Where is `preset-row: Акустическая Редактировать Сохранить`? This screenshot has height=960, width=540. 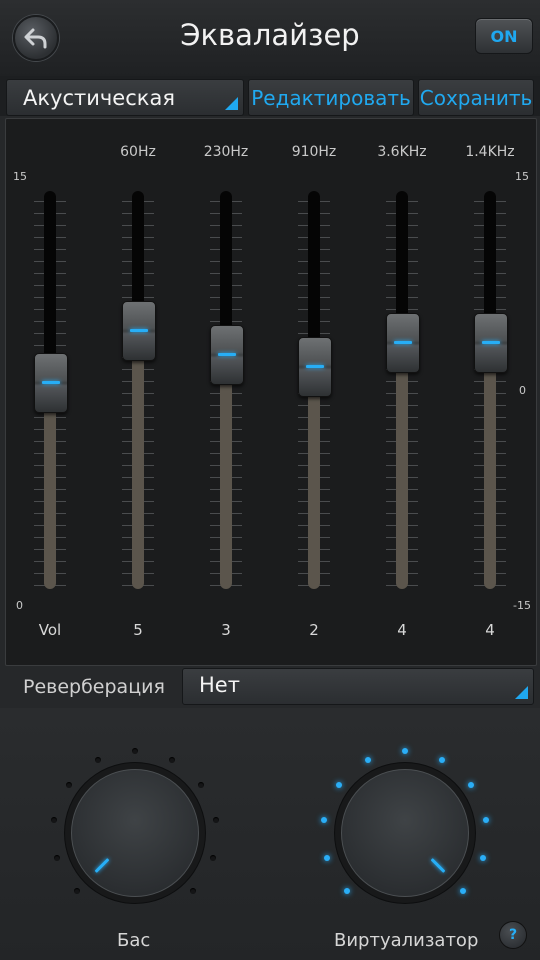 preset-row: Акустическая Редактировать Сохранить is located at coordinates (270, 96).